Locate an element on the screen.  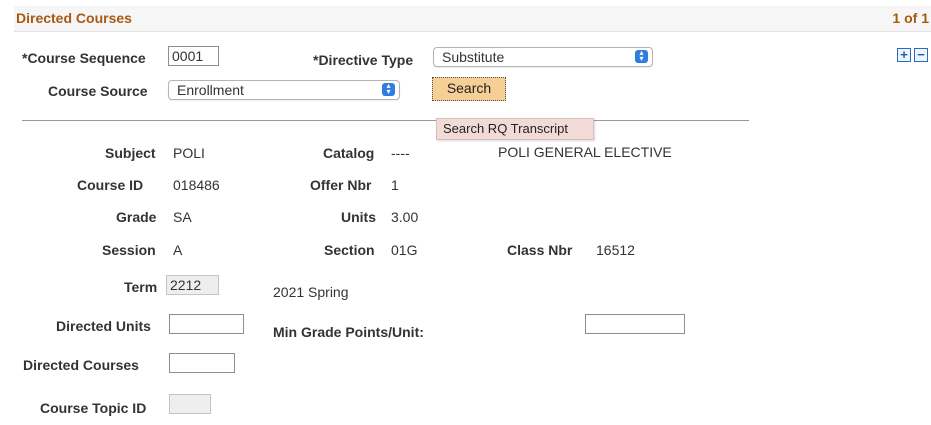
course-source-label: Course Source is located at coordinates (98, 91).